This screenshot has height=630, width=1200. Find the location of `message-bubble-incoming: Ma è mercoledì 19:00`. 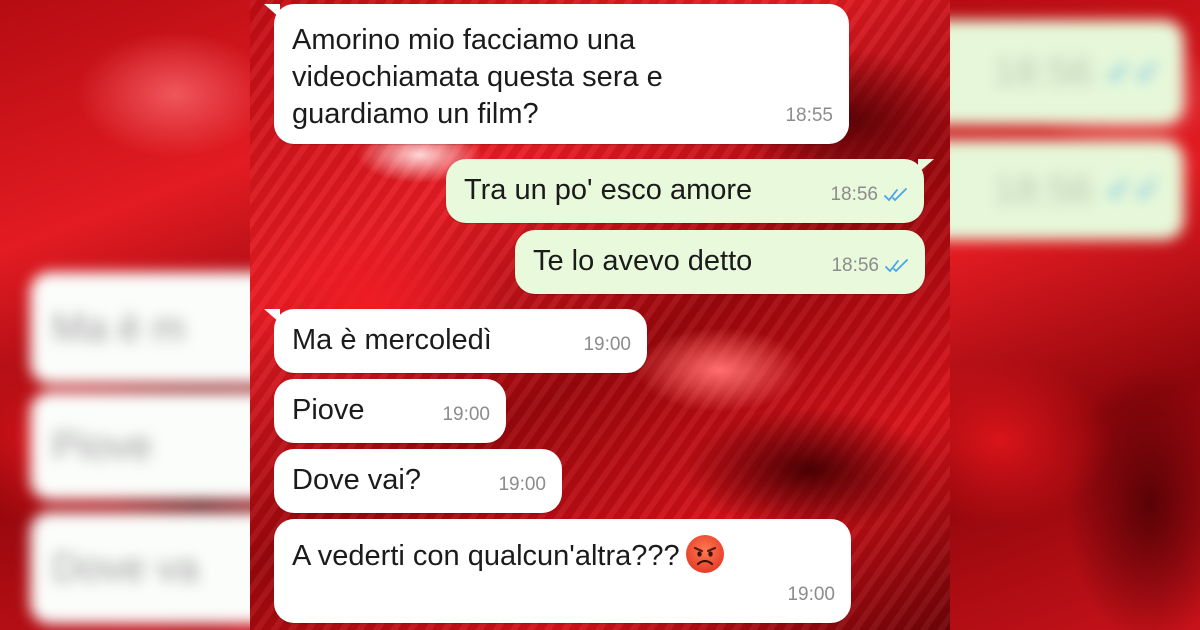

message-bubble-incoming: Ma è mercoledì 19:00 is located at coordinates (455, 341).